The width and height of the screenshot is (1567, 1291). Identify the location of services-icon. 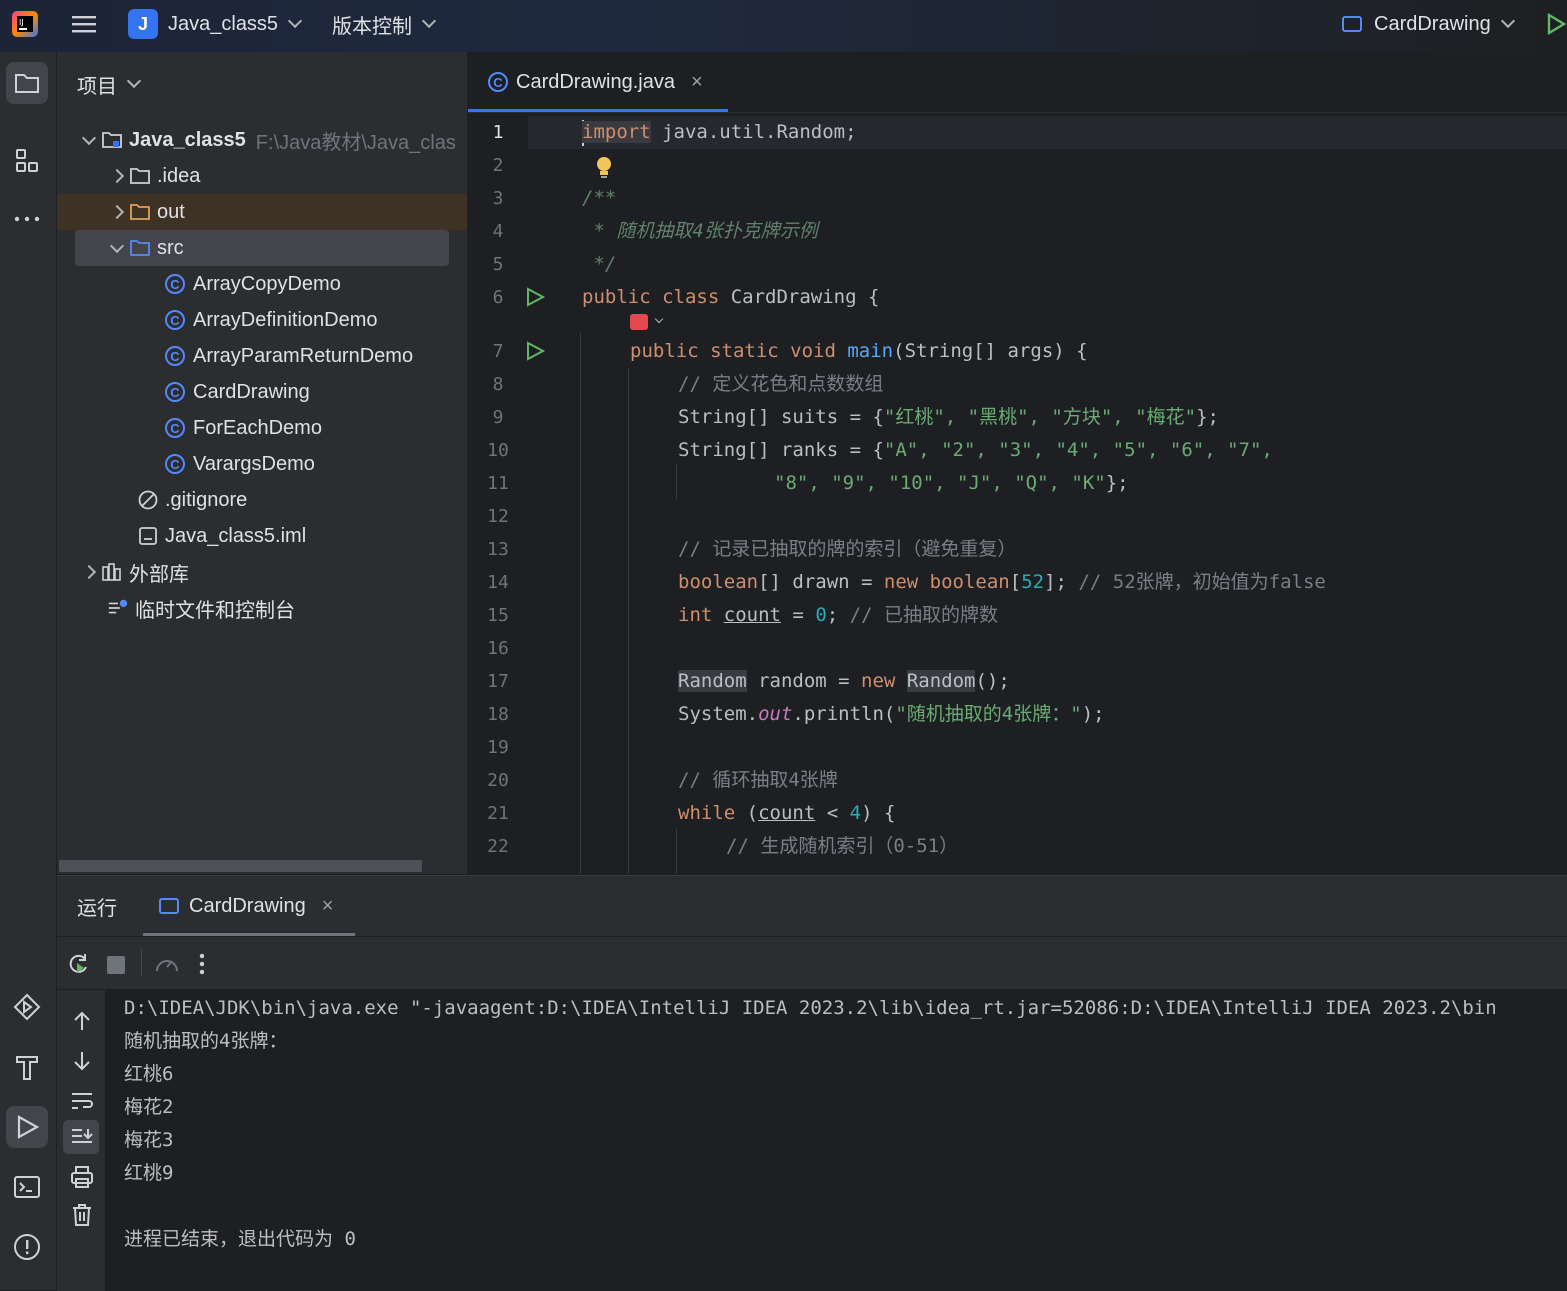
(27, 1007).